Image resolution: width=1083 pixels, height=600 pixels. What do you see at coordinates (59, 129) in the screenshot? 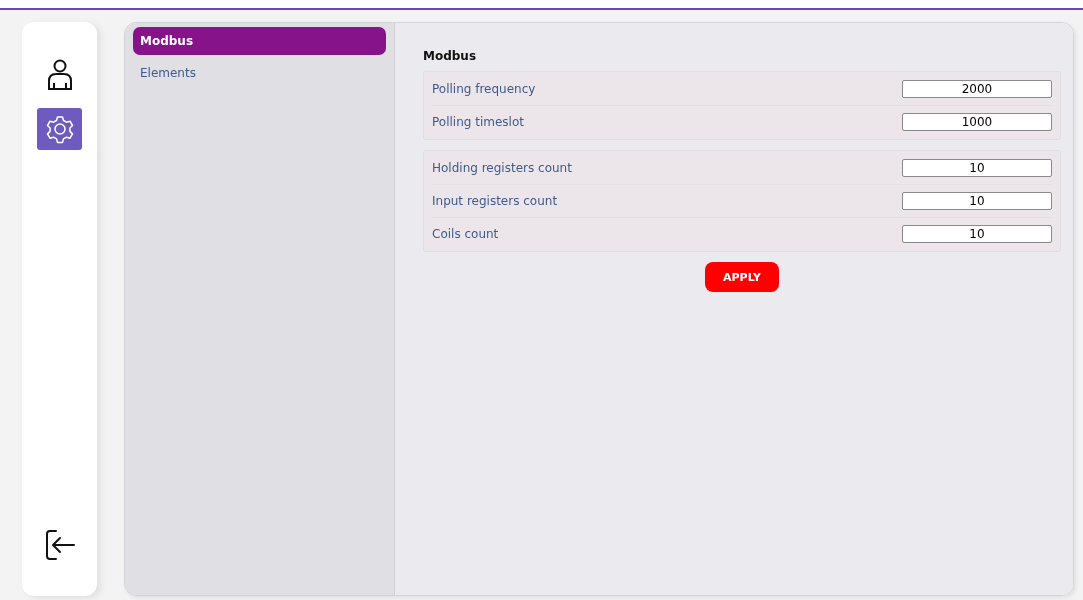
I see `settings-icon` at bounding box center [59, 129].